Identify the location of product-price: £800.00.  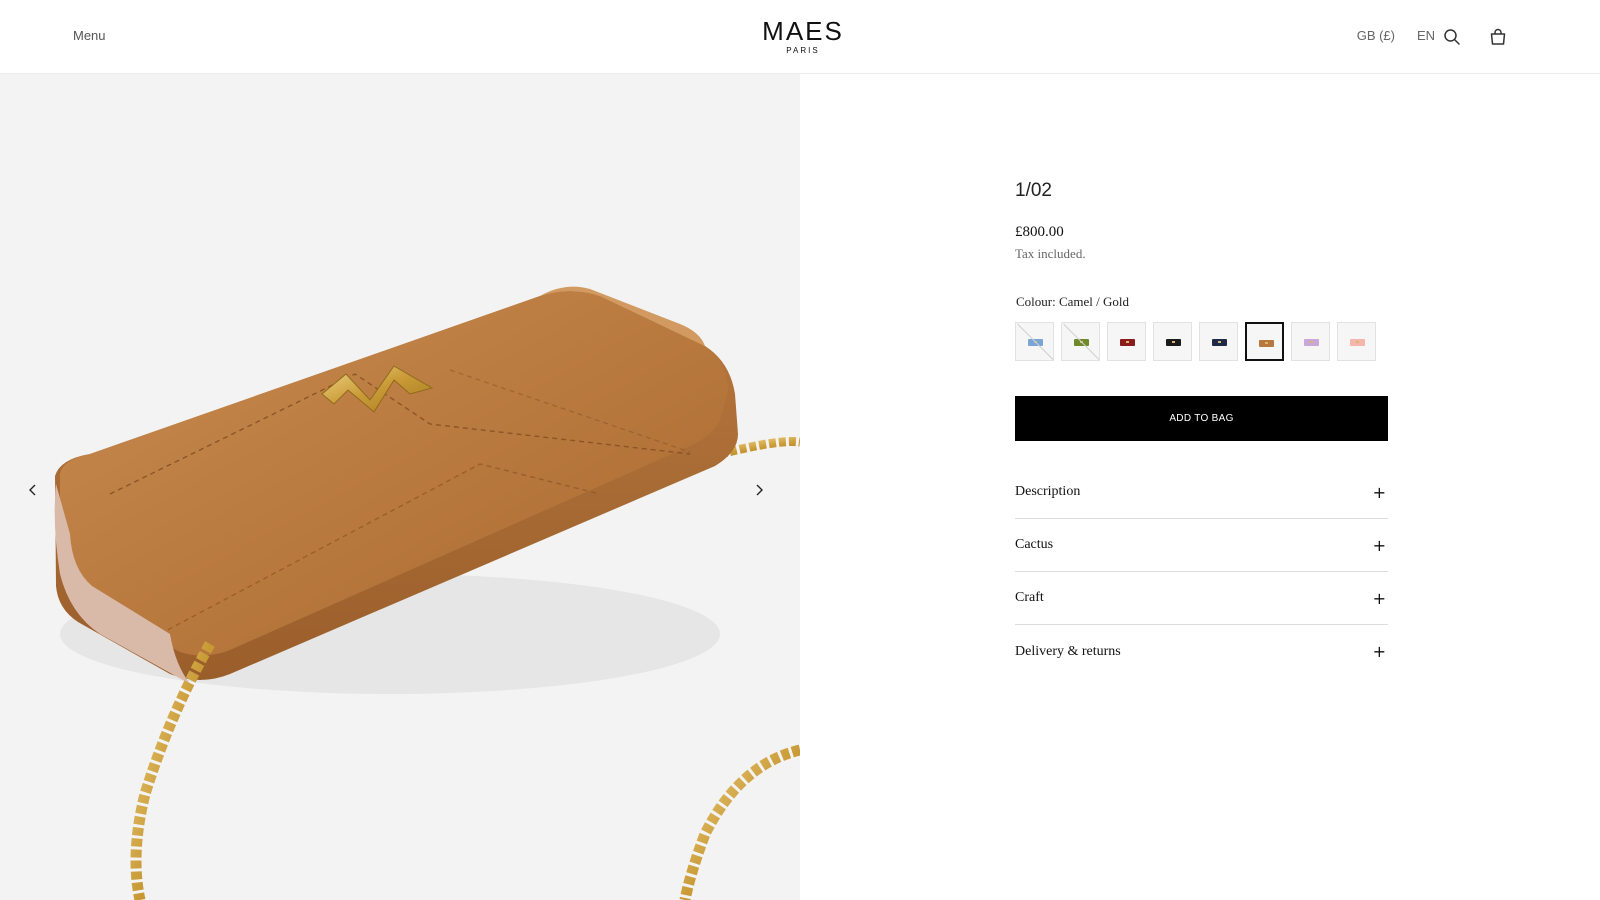
(1039, 232).